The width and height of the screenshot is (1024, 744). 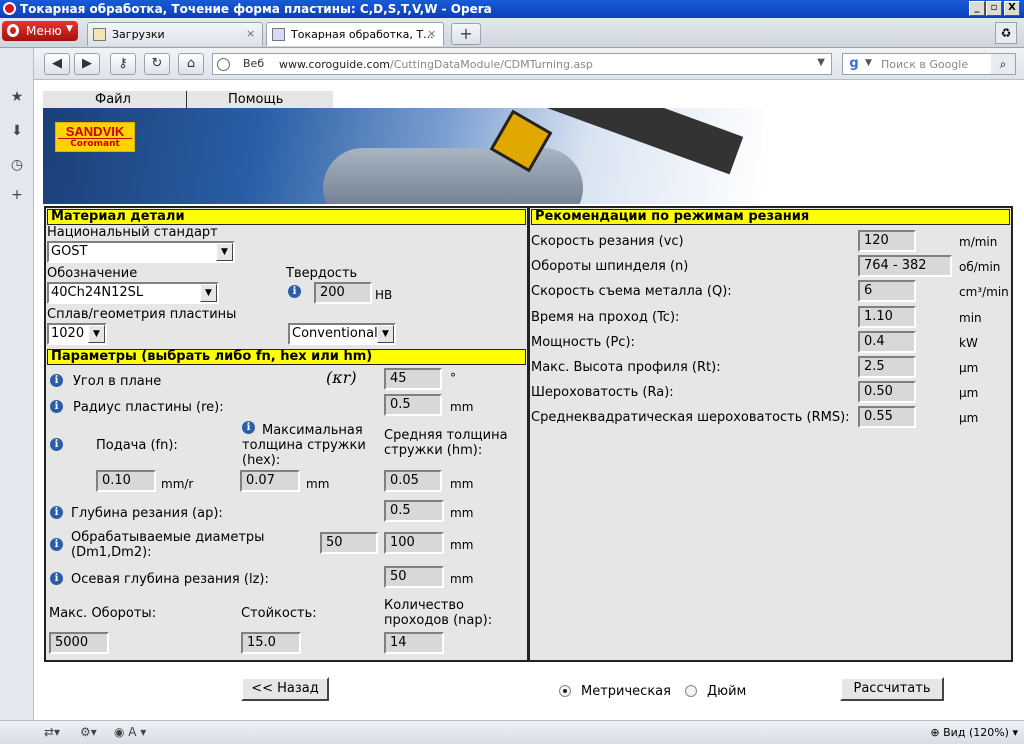 I want to click on status-bar: ⇄▾ ⚙▾ ◉ A ▾ ⊕ Вид (120%) ▾, so click(x=512, y=732).